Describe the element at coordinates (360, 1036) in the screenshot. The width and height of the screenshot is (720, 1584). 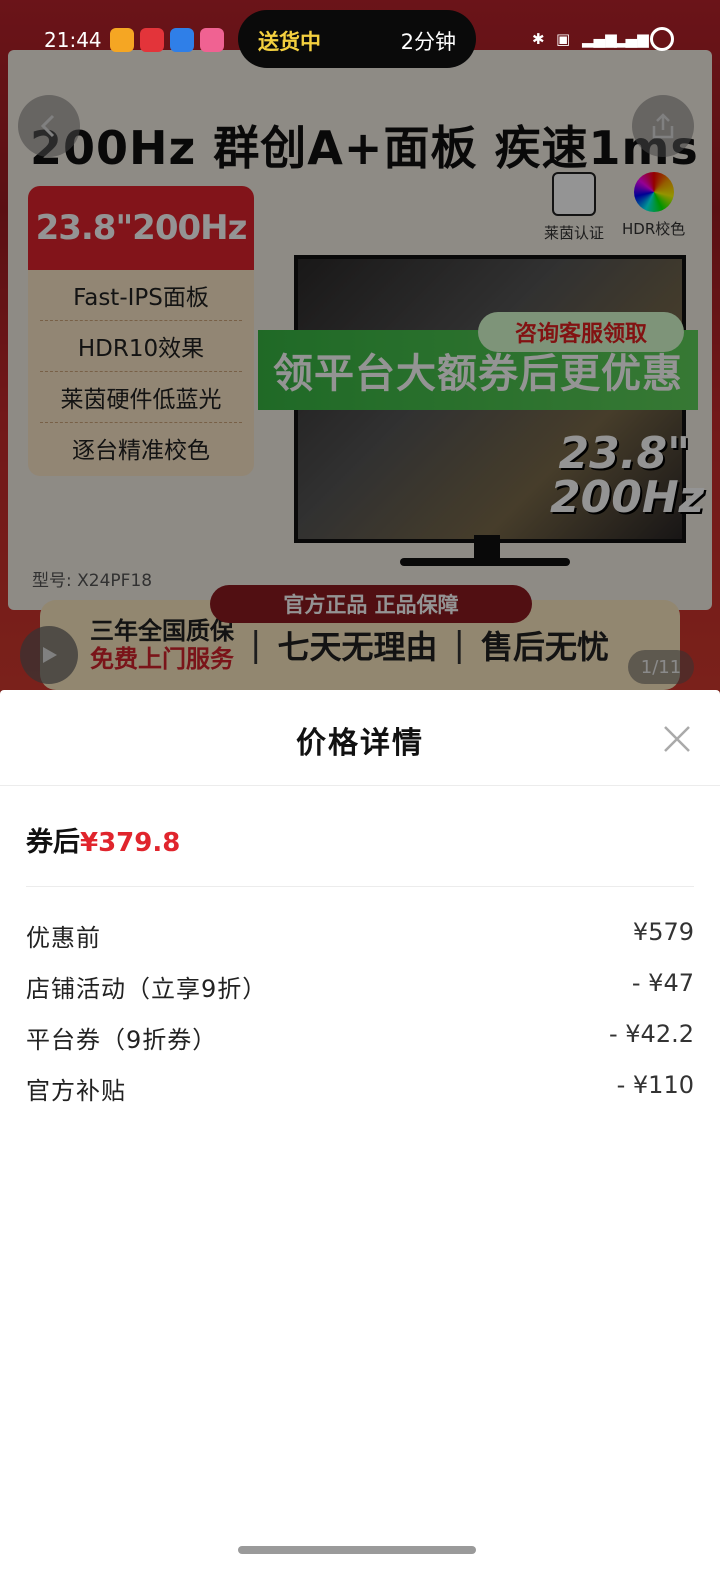
I see `price-row-platform-coupon: 平台券（9折券） - ¥42.2` at that location.